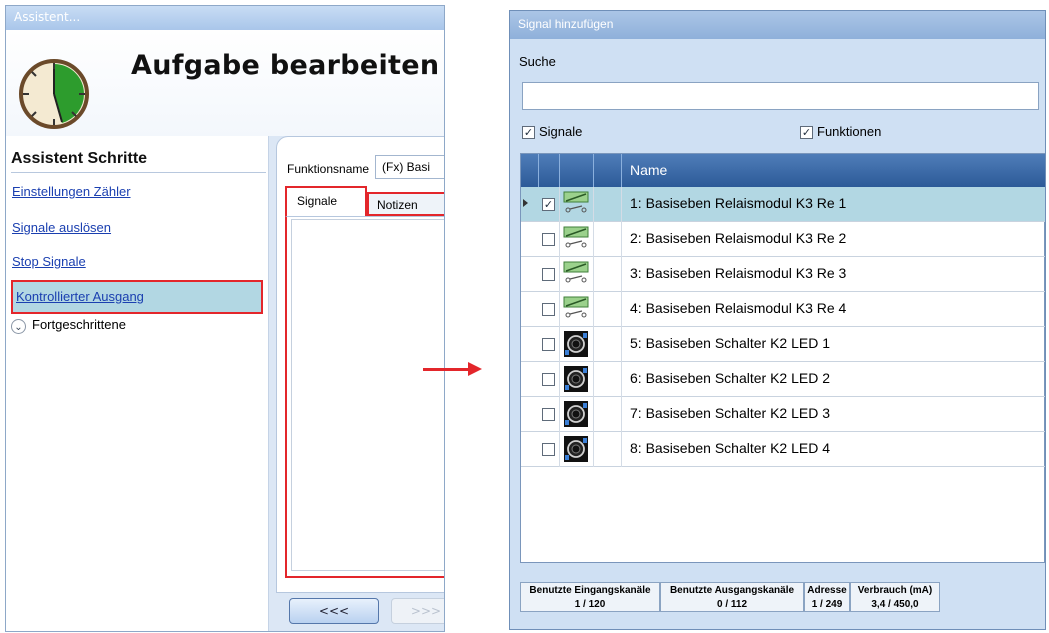  I want to click on search-input, so click(780, 96).